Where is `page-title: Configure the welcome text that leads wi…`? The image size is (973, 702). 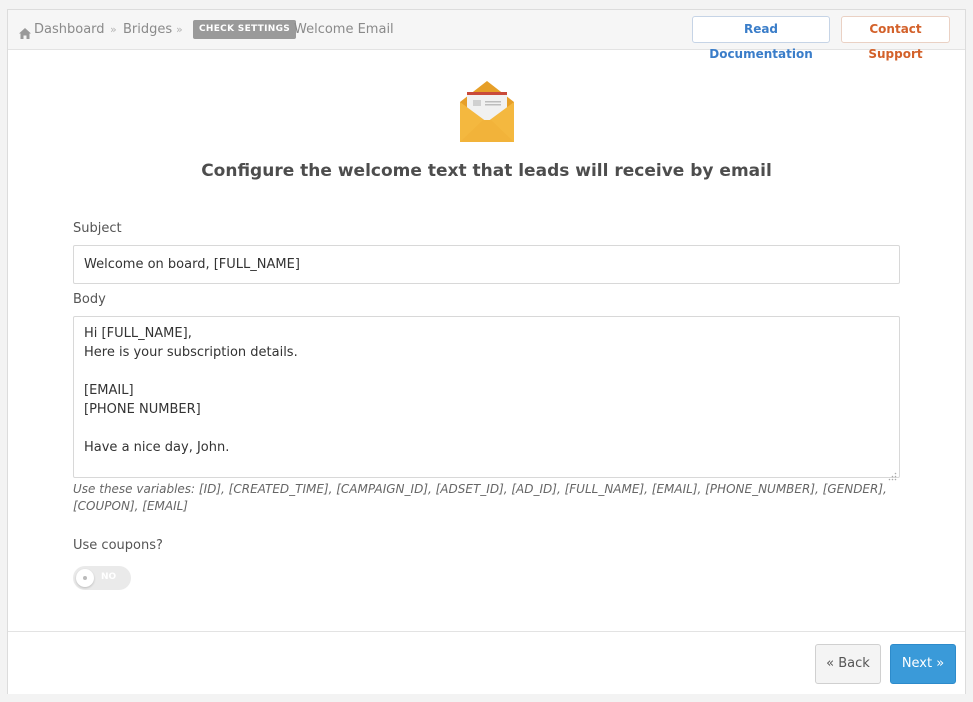
page-title: Configure the welcome text that leads wi… is located at coordinates (486, 171).